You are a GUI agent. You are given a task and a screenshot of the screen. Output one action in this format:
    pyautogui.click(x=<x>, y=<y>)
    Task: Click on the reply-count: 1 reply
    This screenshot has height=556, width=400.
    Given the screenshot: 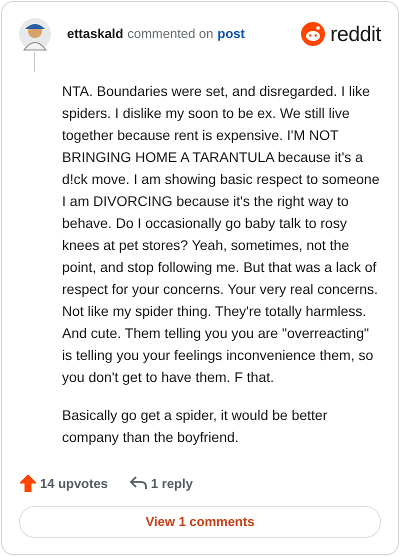 What is the action you would take?
    pyautogui.click(x=171, y=483)
    